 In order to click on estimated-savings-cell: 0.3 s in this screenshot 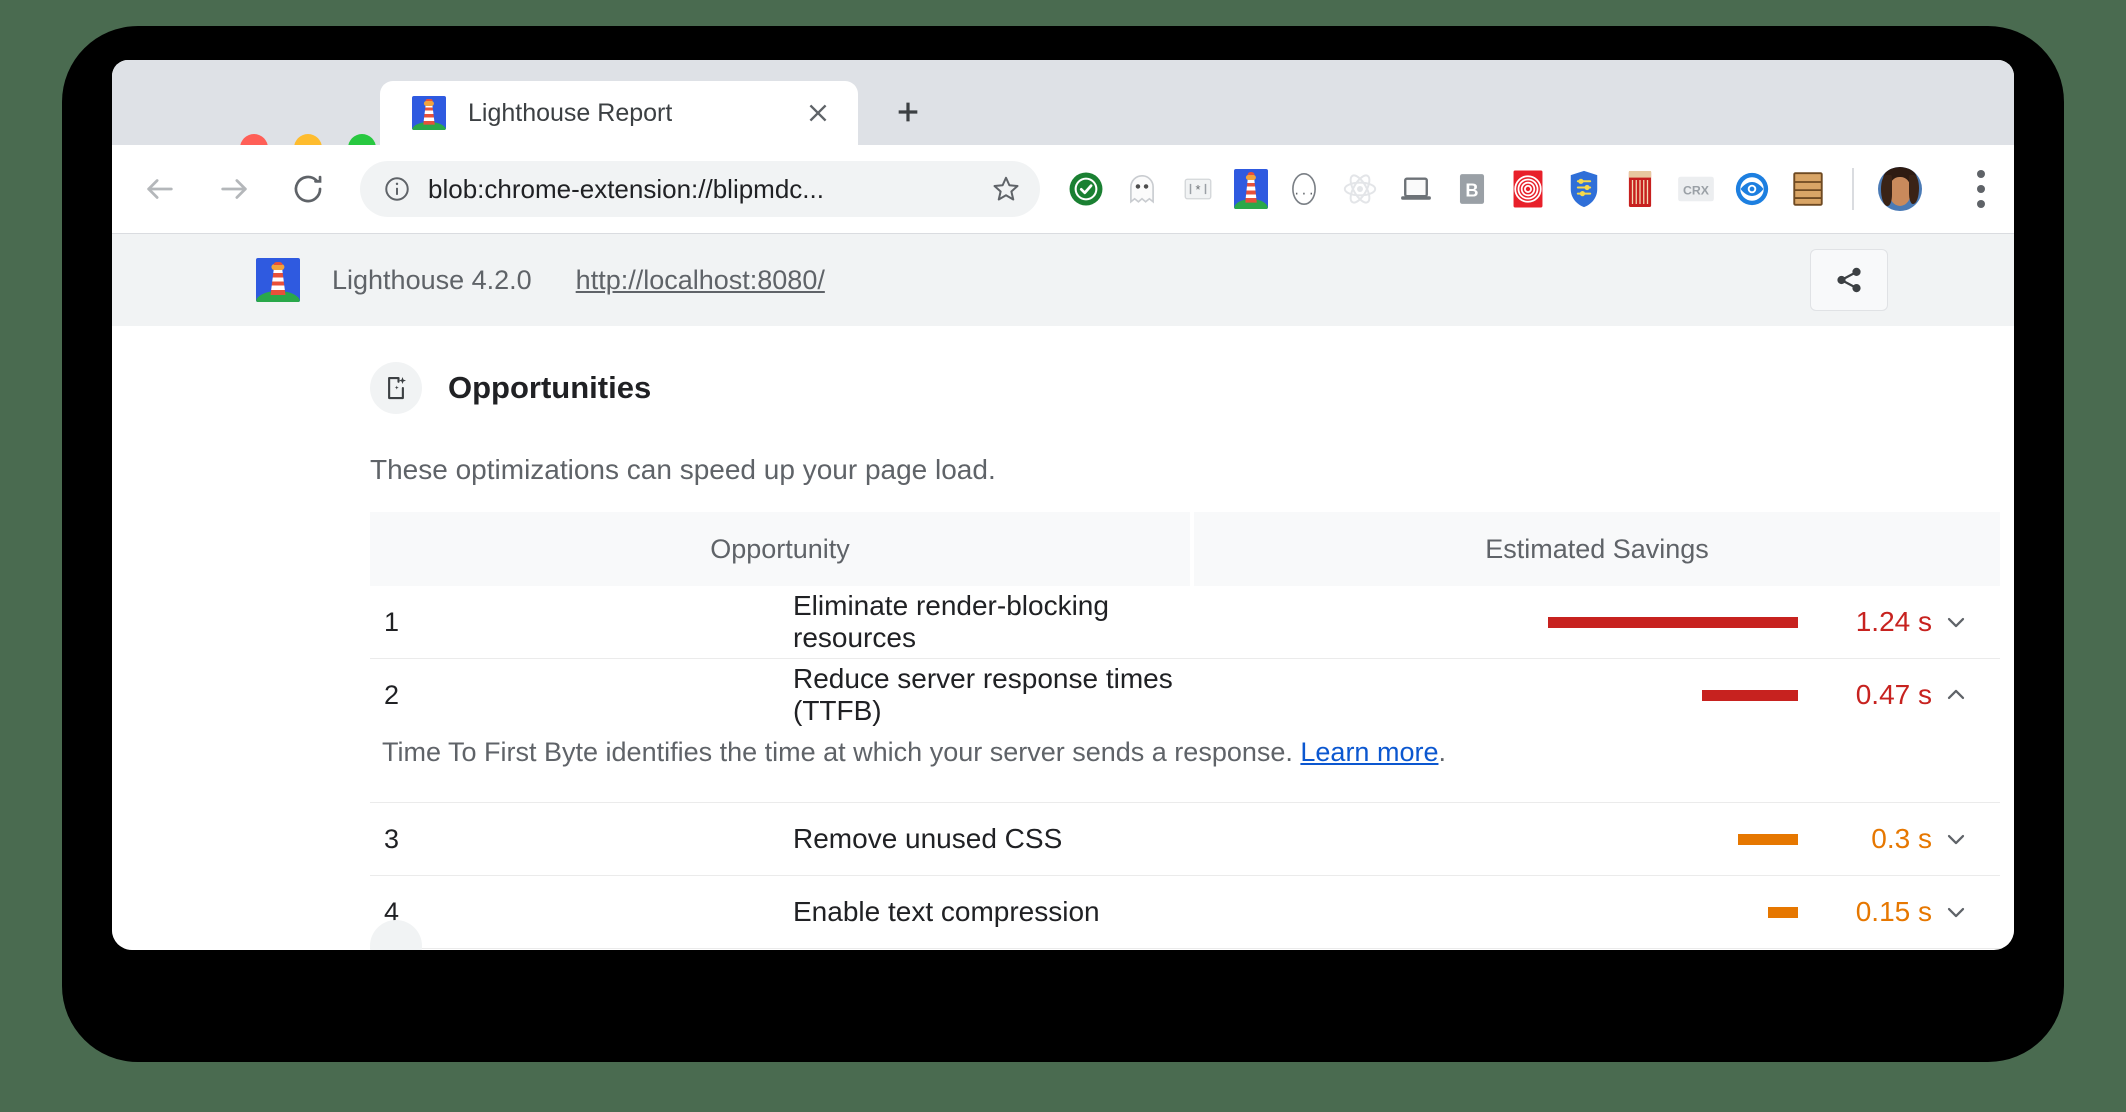, I will do `click(1596, 839)`.